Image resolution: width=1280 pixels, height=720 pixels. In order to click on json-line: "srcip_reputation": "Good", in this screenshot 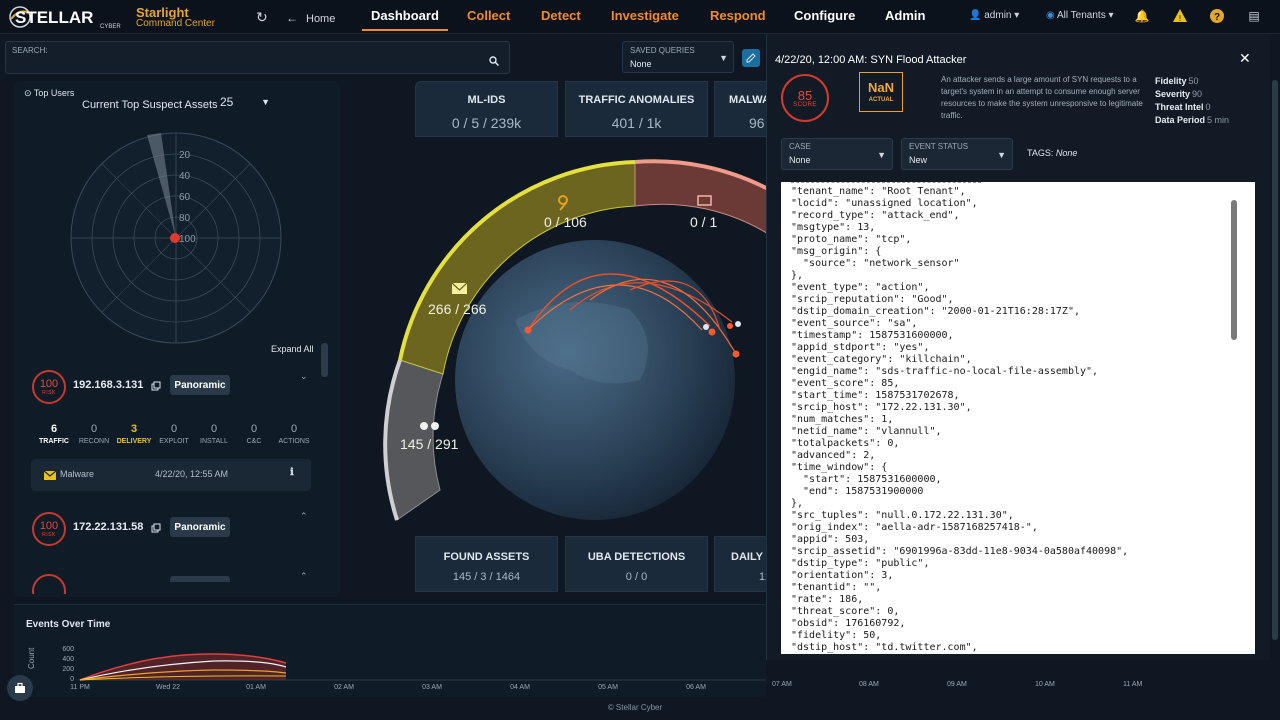, I will do `click(872, 299)`.